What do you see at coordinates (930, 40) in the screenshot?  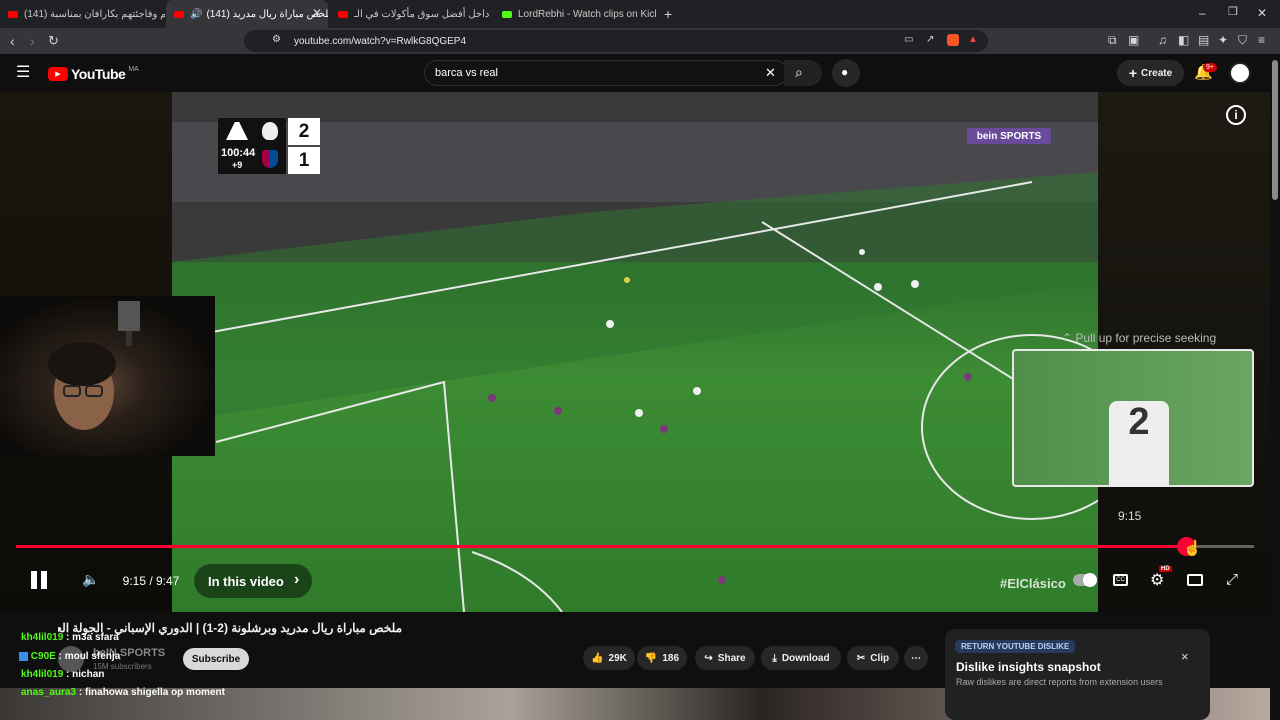 I see `share-page-icon: ↗` at bounding box center [930, 40].